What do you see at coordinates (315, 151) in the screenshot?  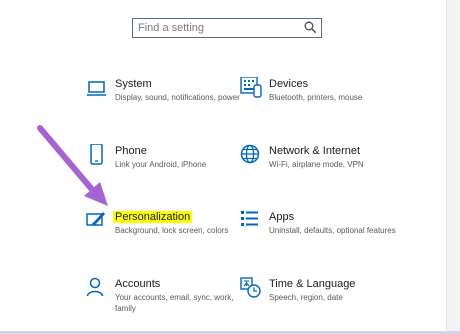 I see `tile-title: Network & Internet` at bounding box center [315, 151].